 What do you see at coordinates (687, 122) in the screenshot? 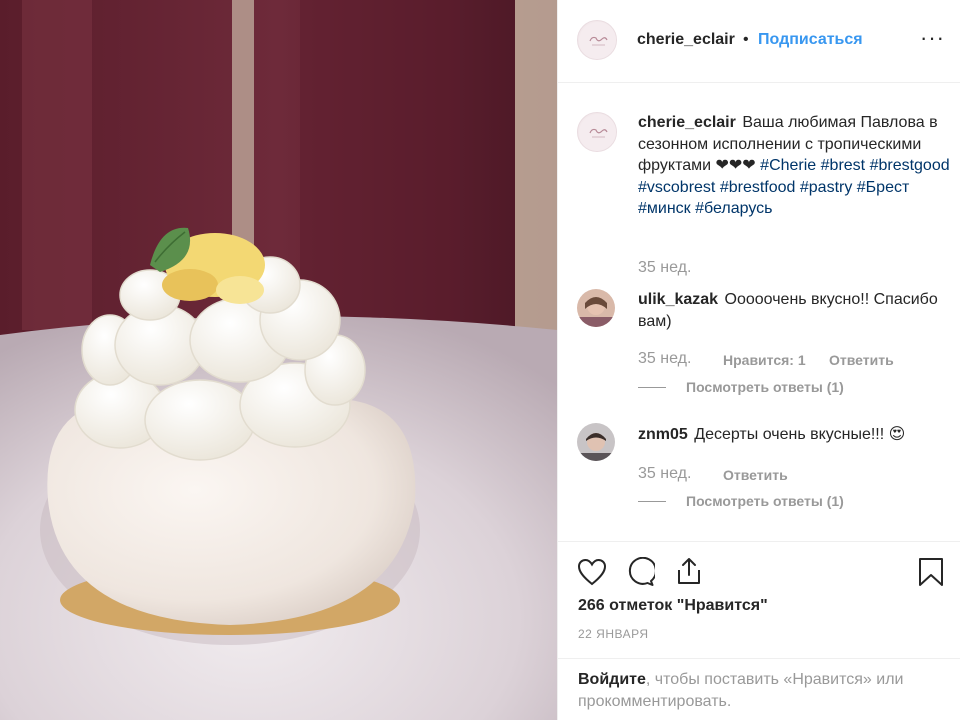
I see `caption-username: cherie_eclair` at bounding box center [687, 122].